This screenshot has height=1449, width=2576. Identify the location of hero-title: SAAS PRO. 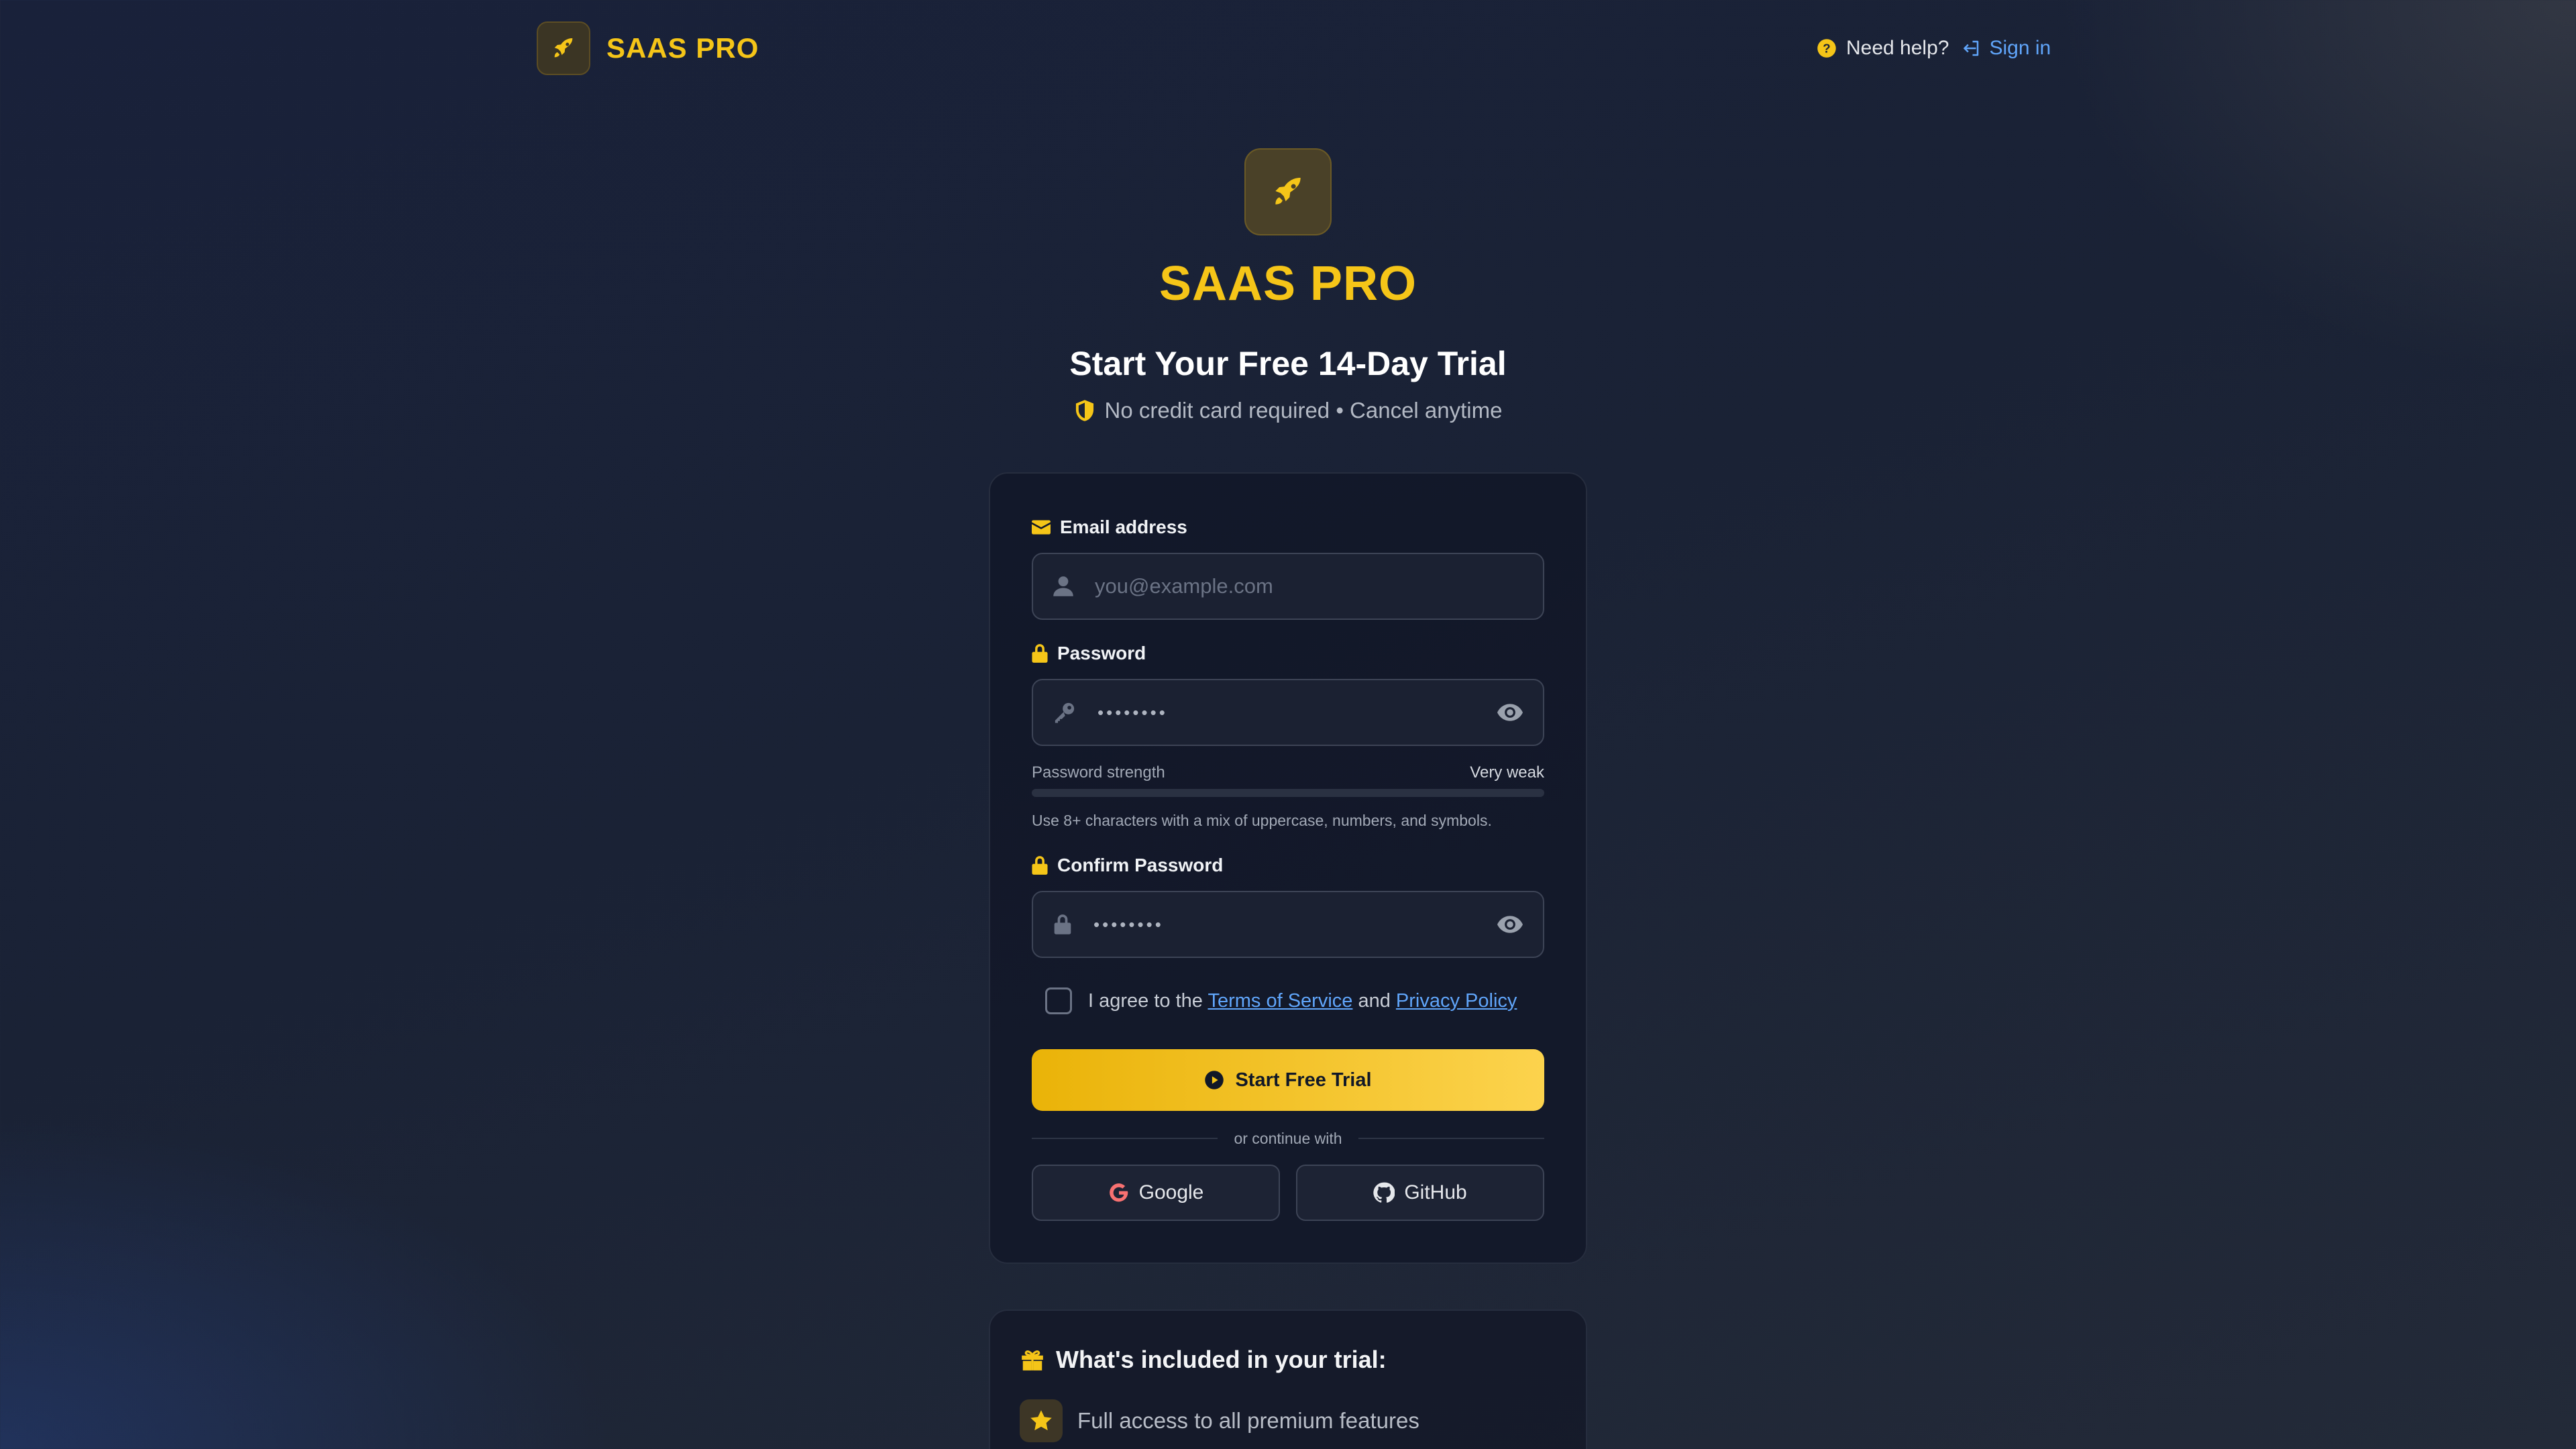
(1288, 284).